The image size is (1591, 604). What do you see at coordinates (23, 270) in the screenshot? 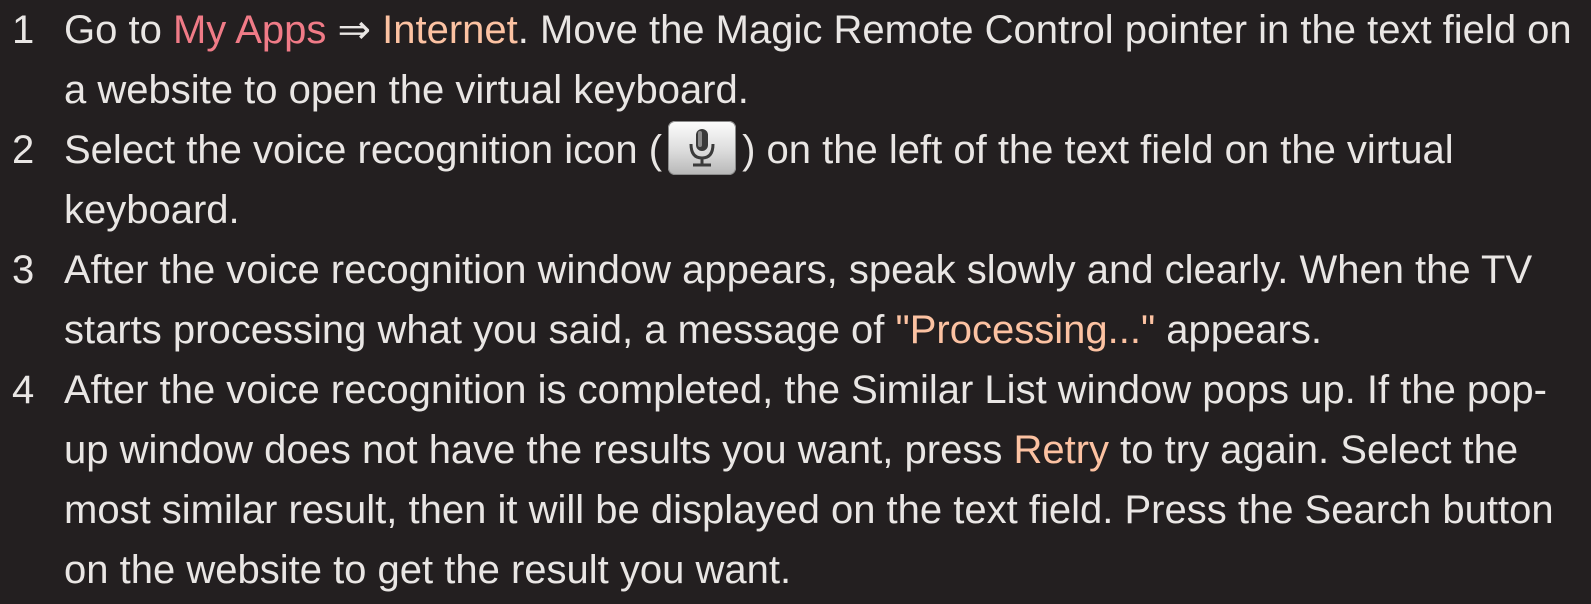
I see `step-number: 3` at bounding box center [23, 270].